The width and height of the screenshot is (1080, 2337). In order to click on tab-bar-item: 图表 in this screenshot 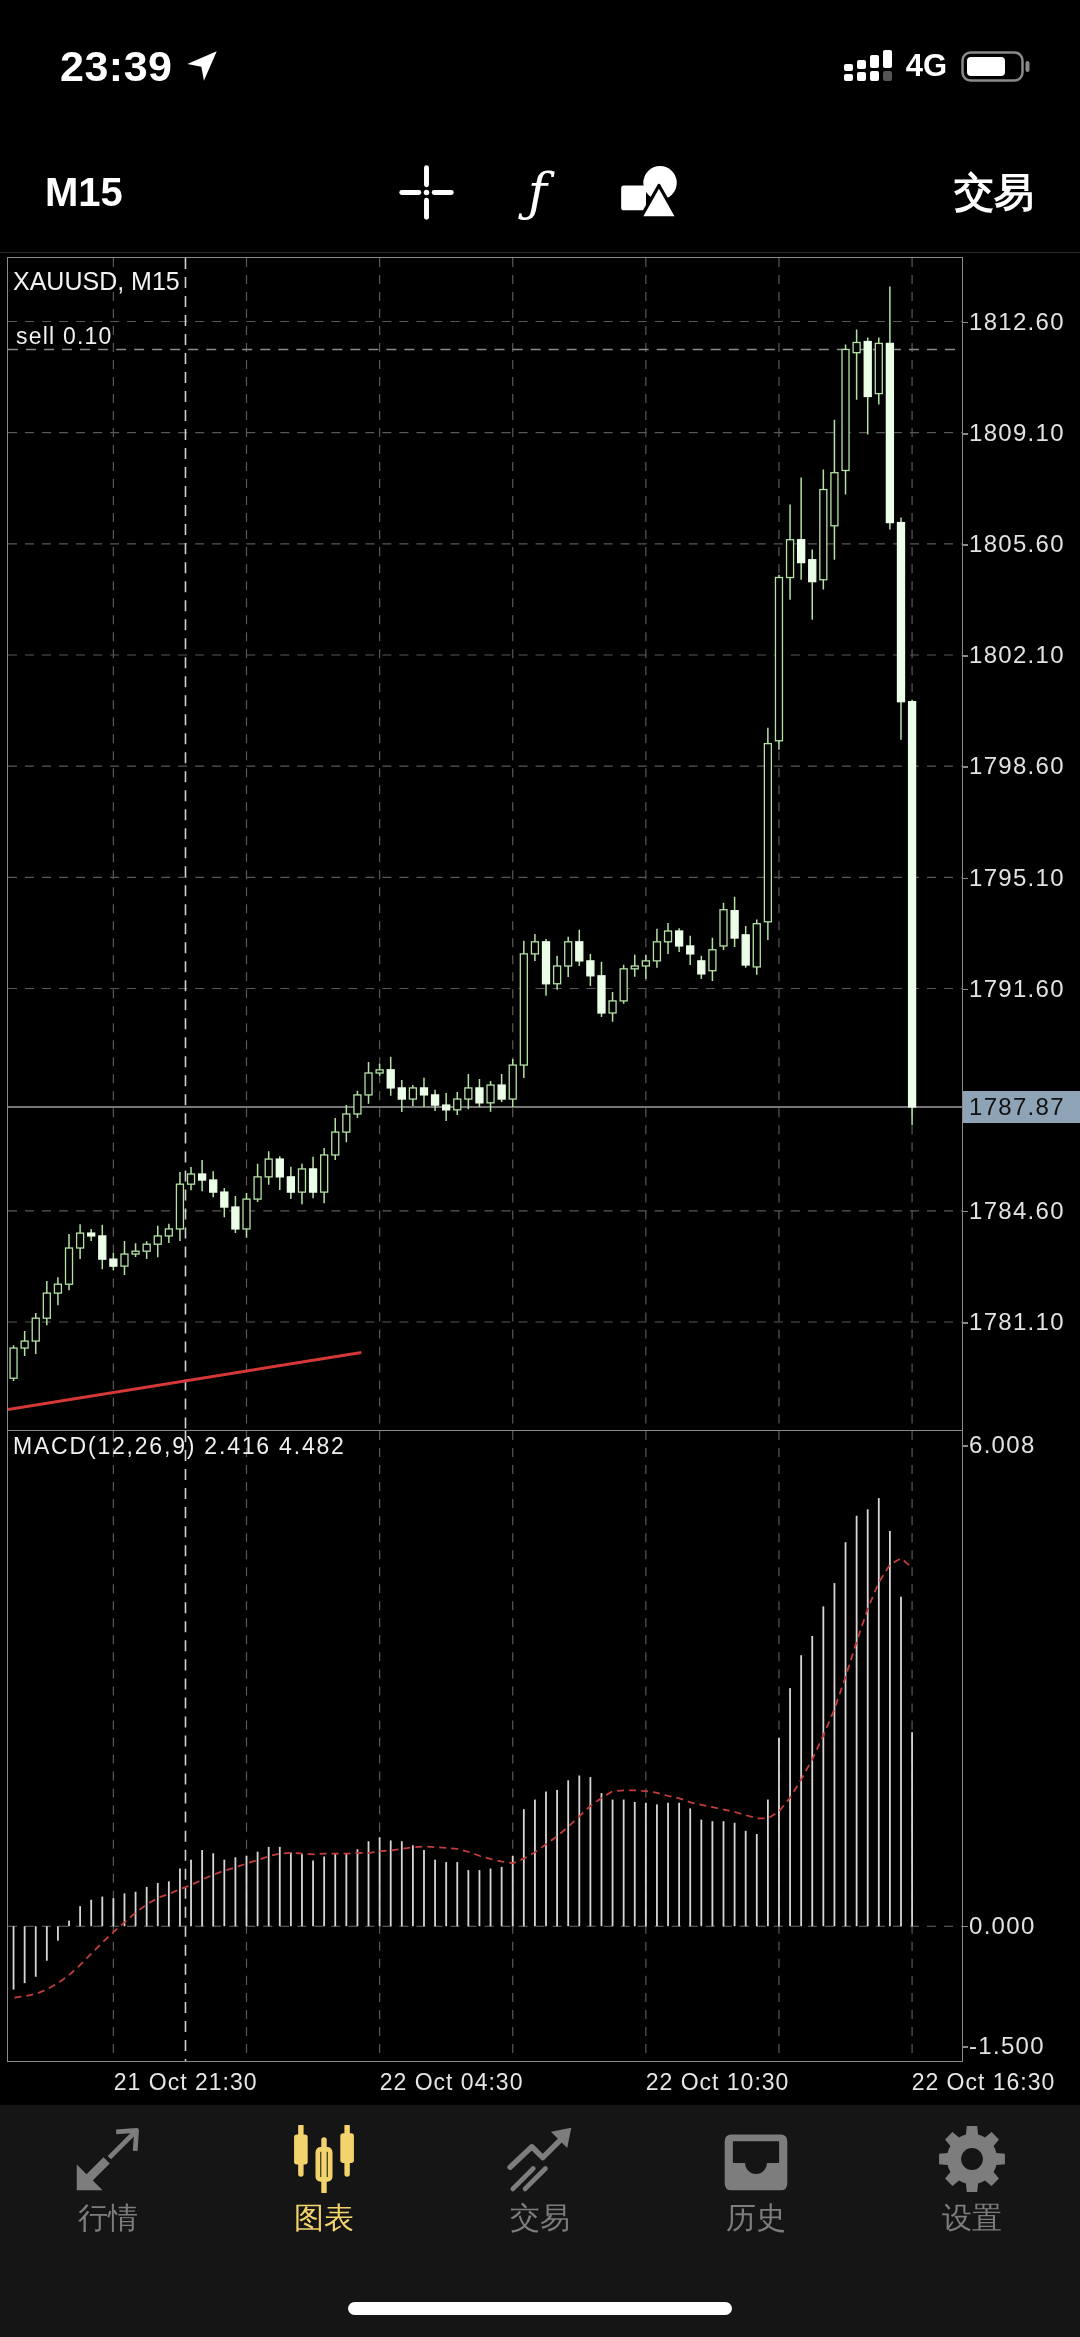, I will do `click(324, 2170)`.